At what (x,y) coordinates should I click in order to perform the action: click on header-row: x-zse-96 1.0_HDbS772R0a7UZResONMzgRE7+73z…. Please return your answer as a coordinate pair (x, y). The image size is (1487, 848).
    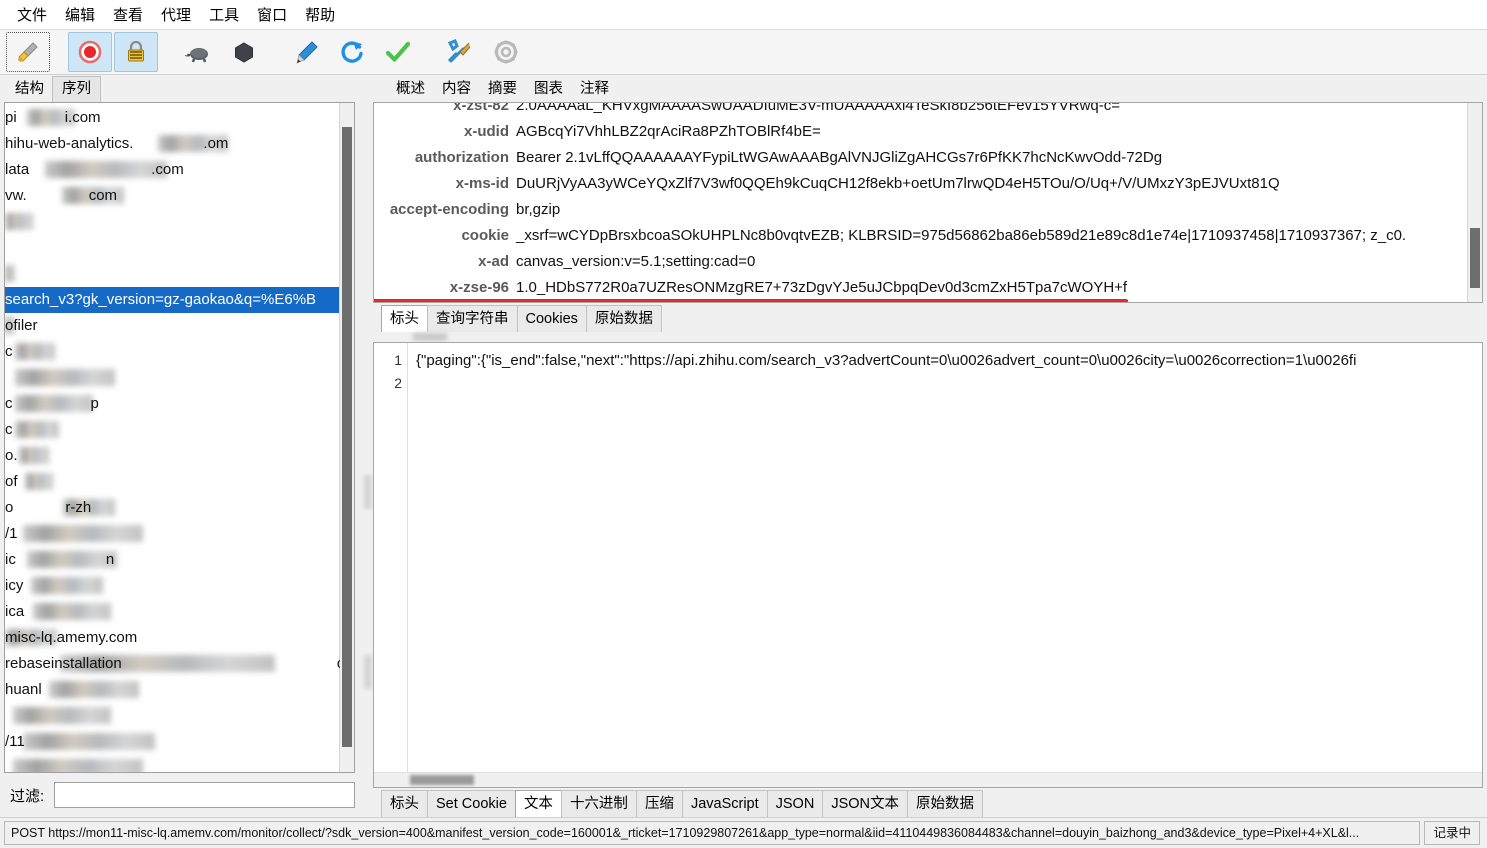
    Looking at the image, I should click on (921, 288).